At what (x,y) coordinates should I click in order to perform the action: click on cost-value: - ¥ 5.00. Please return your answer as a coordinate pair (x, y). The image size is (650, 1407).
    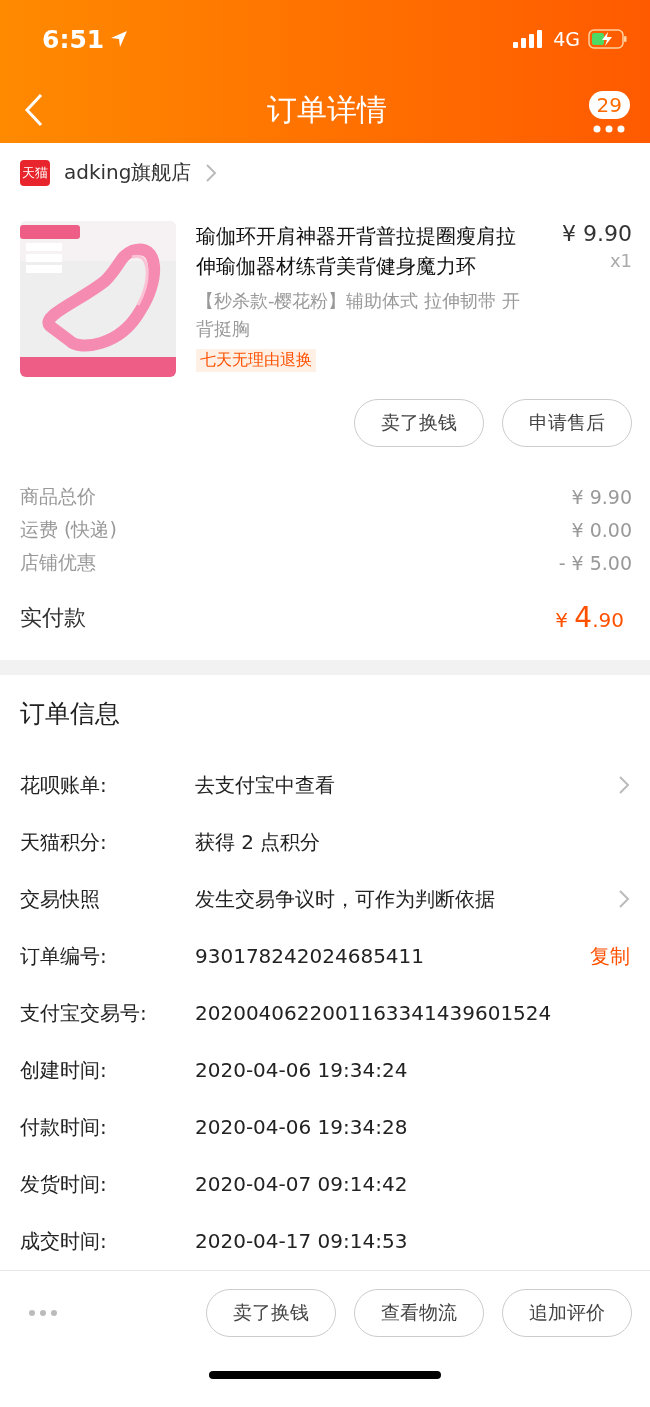
    Looking at the image, I should click on (595, 563).